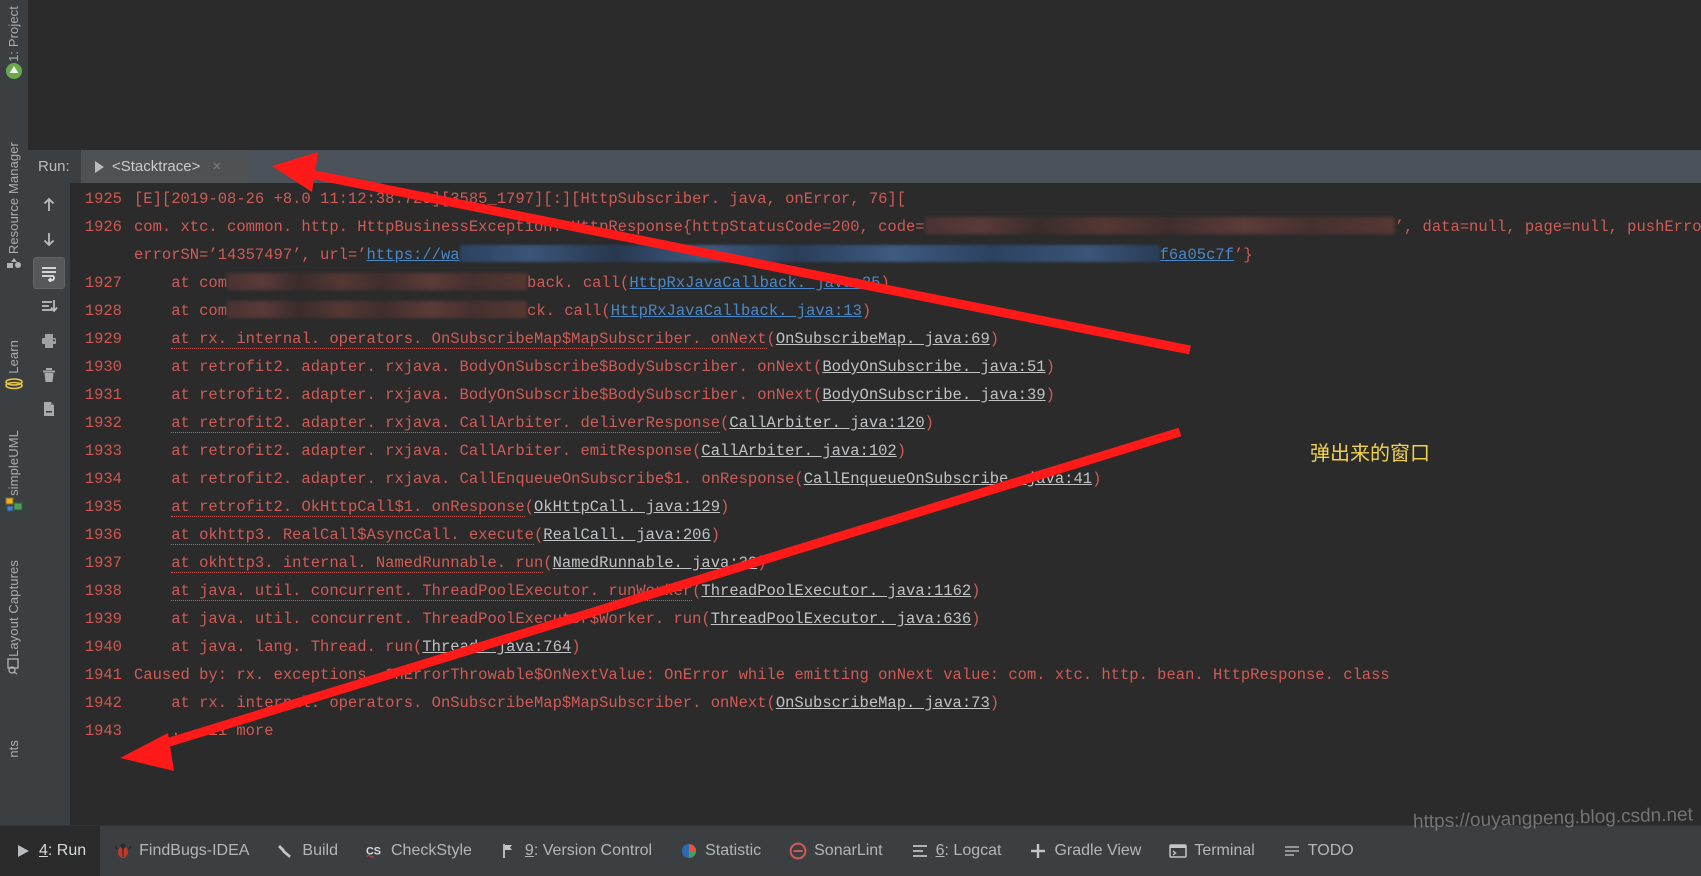 This screenshot has height=876, width=1701. I want to click on console-link: NamedRunnable. java:32, so click(655, 563).